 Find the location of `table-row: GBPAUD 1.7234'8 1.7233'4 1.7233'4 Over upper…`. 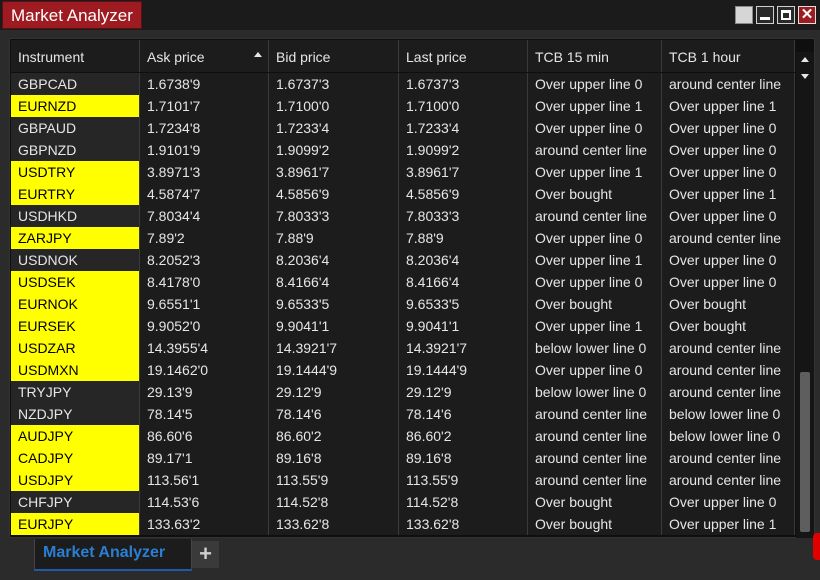

table-row: GBPAUD 1.7234'8 1.7233'4 1.7233'4 Over upper… is located at coordinates (403, 128).